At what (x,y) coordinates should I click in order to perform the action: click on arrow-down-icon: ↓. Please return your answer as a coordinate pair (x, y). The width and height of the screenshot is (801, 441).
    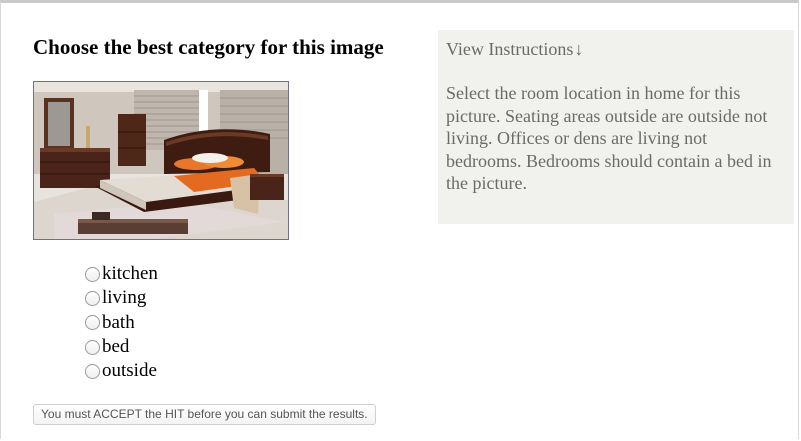
    Looking at the image, I should click on (579, 49).